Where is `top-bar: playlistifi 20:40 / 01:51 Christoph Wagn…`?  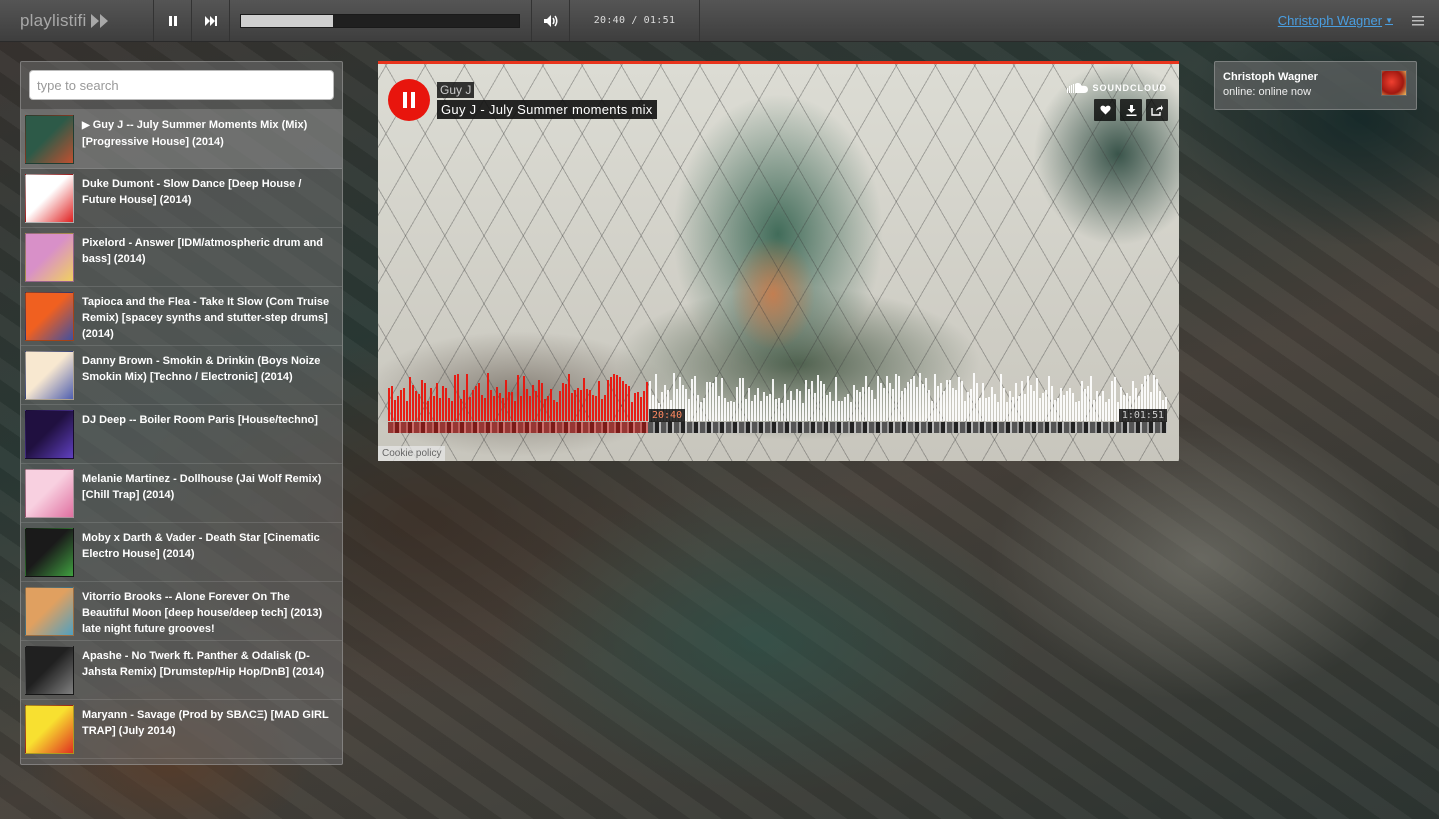
top-bar: playlistifi 20:40 / 01:51 Christoph Wagn… is located at coordinates (719, 21).